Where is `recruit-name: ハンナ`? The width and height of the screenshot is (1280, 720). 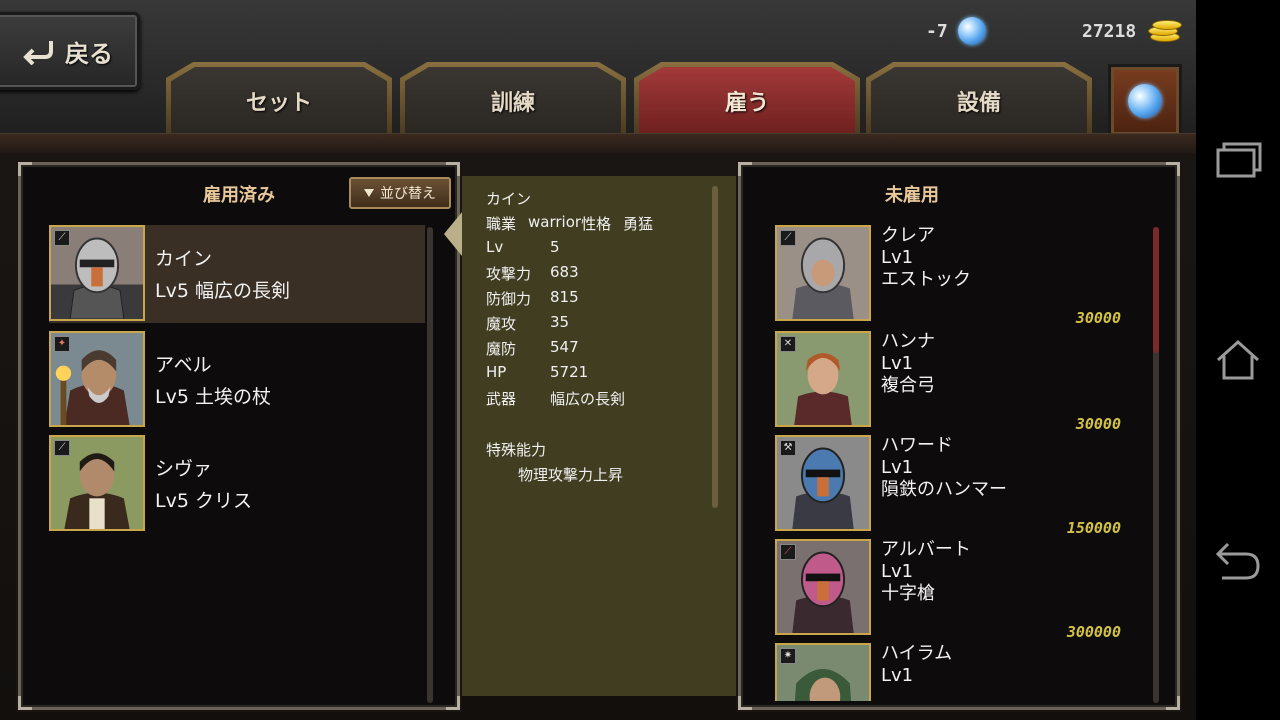 recruit-name: ハンナ is located at coordinates (908, 341).